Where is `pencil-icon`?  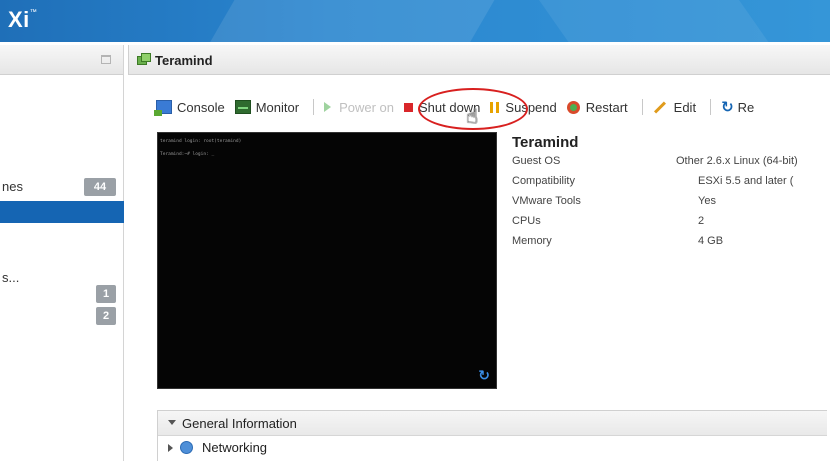
pencil-icon is located at coordinates (659, 107).